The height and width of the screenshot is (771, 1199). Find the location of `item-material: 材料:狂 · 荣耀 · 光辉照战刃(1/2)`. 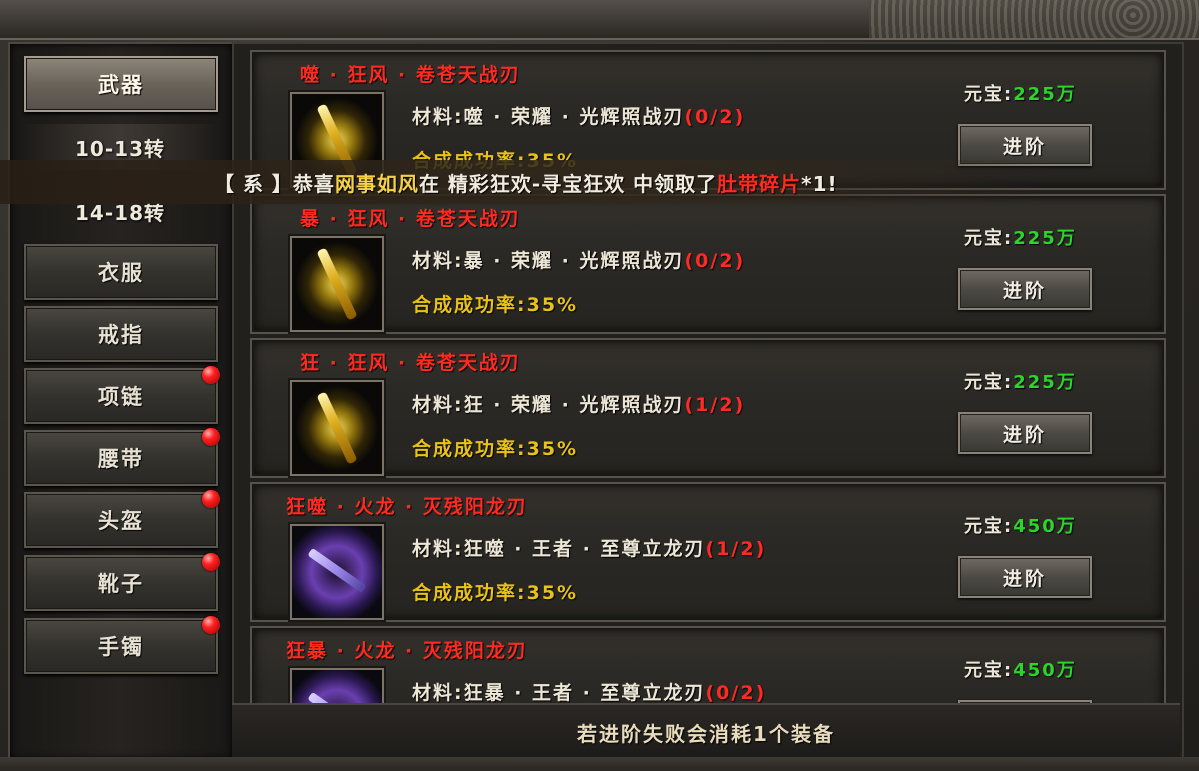

item-material: 材料:狂 · 荣耀 · 光辉照战刃(1/2) is located at coordinates (578, 403).